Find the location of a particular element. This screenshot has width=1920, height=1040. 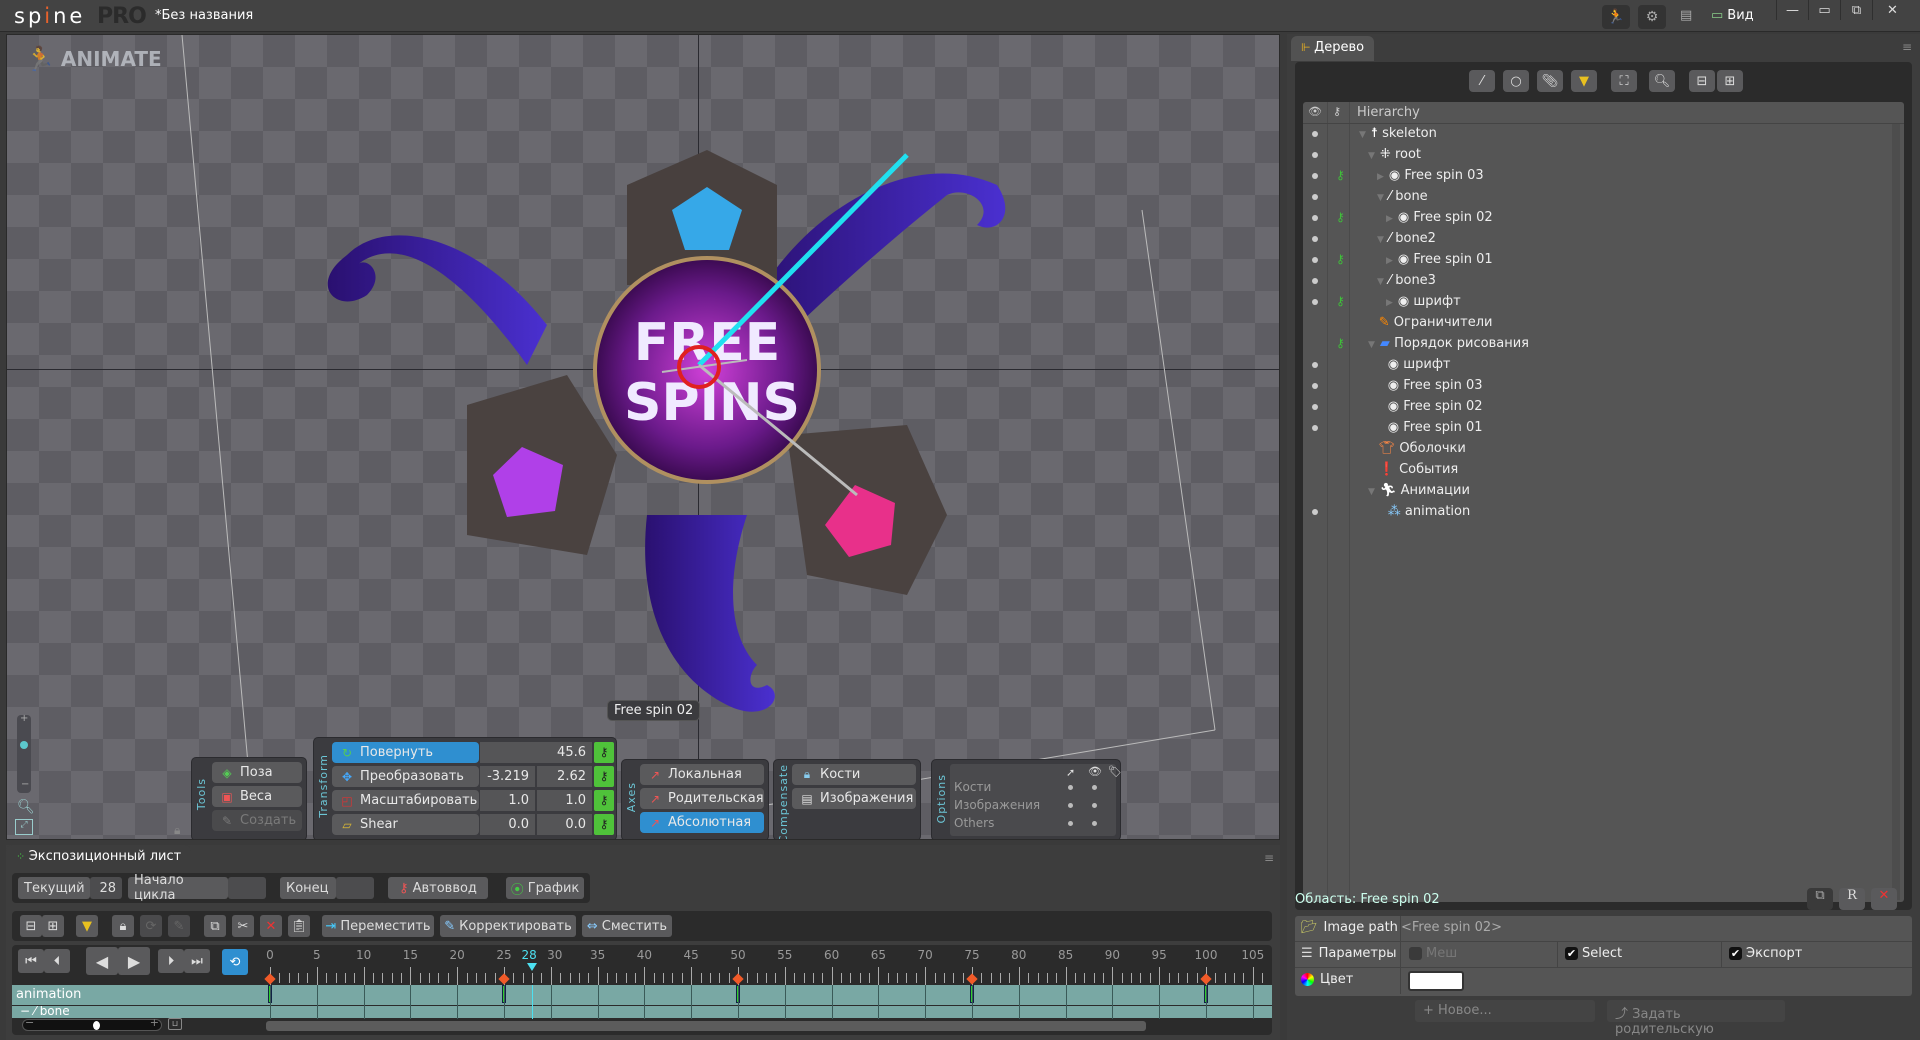

translate-button: ✥ Преобразовать is located at coordinates (405, 776).